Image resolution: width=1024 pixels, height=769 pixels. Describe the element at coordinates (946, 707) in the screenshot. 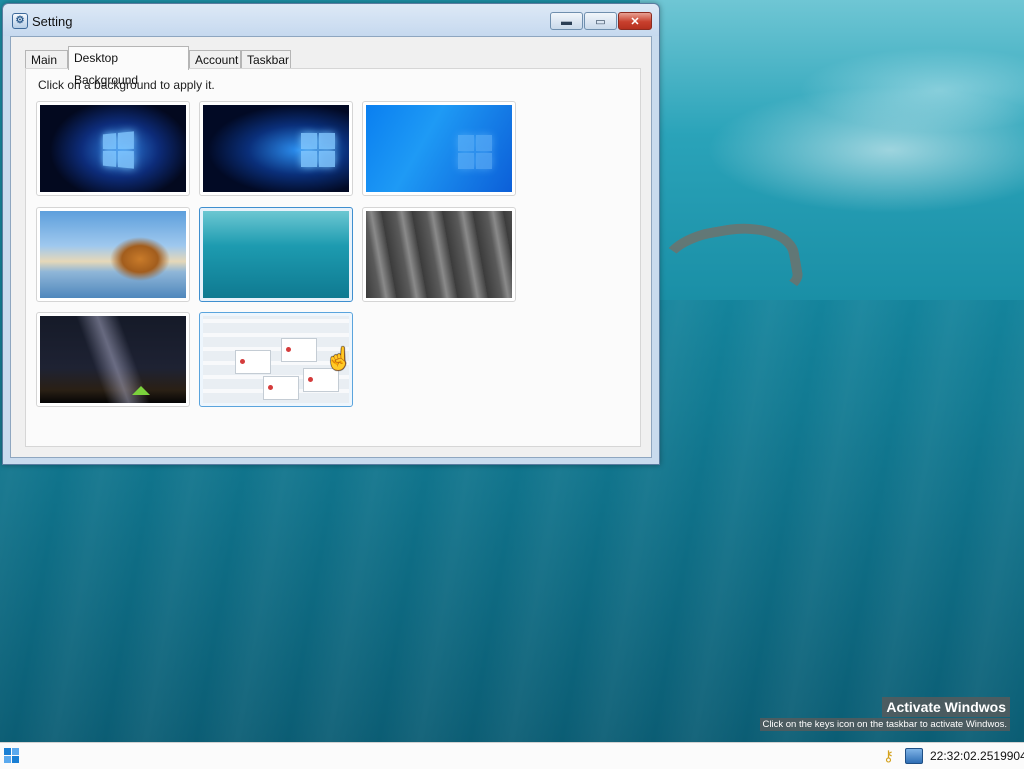

I see `activation-title: Activate Windwos` at that location.